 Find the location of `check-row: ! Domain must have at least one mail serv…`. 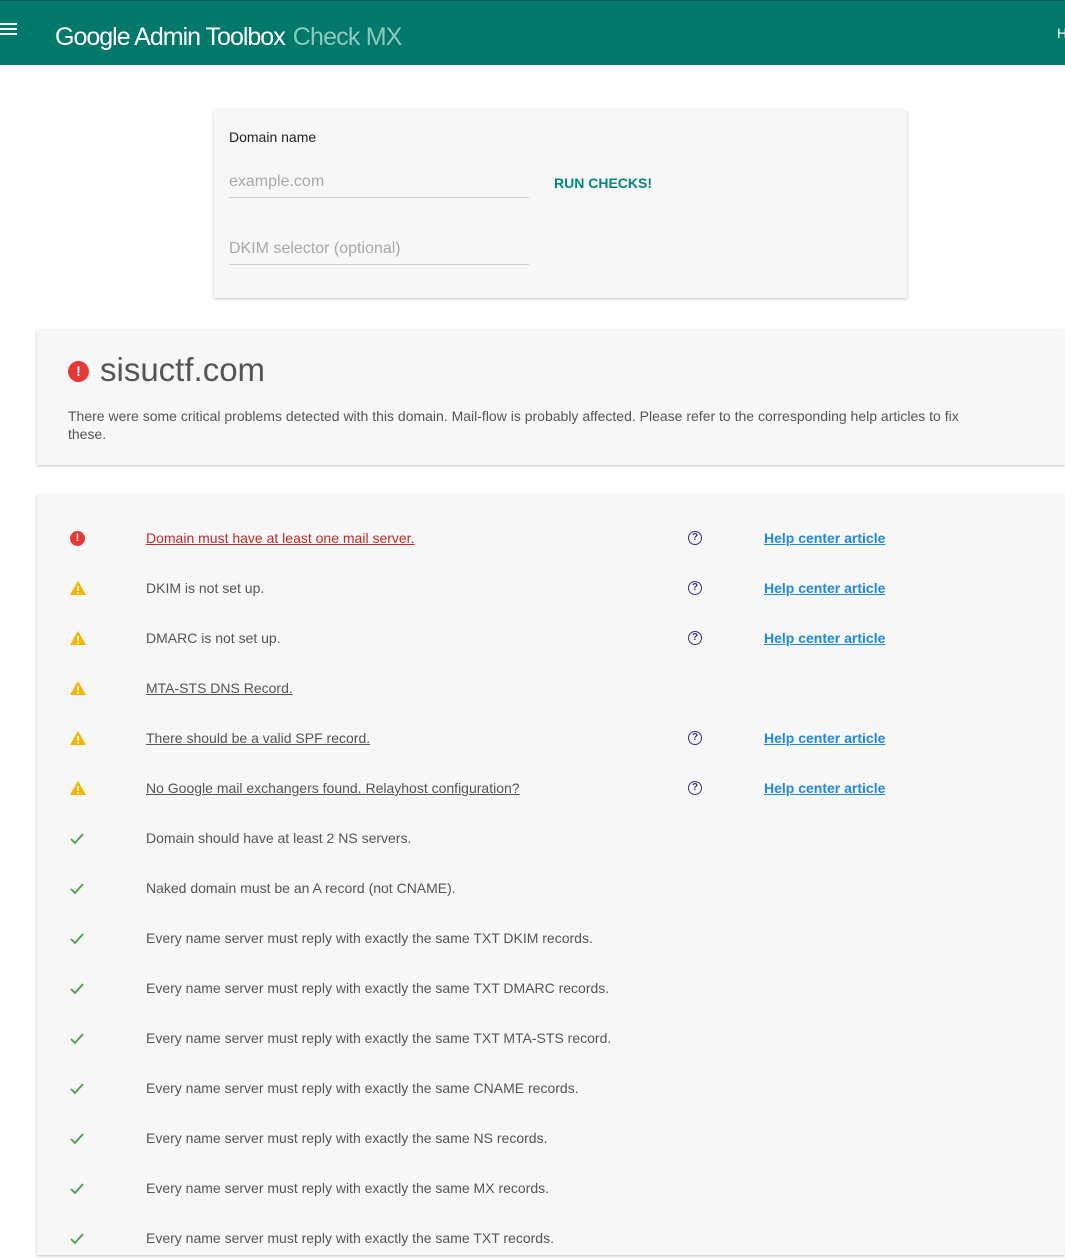

check-row: ! Domain must have at least one mail serv… is located at coordinates (551, 540).